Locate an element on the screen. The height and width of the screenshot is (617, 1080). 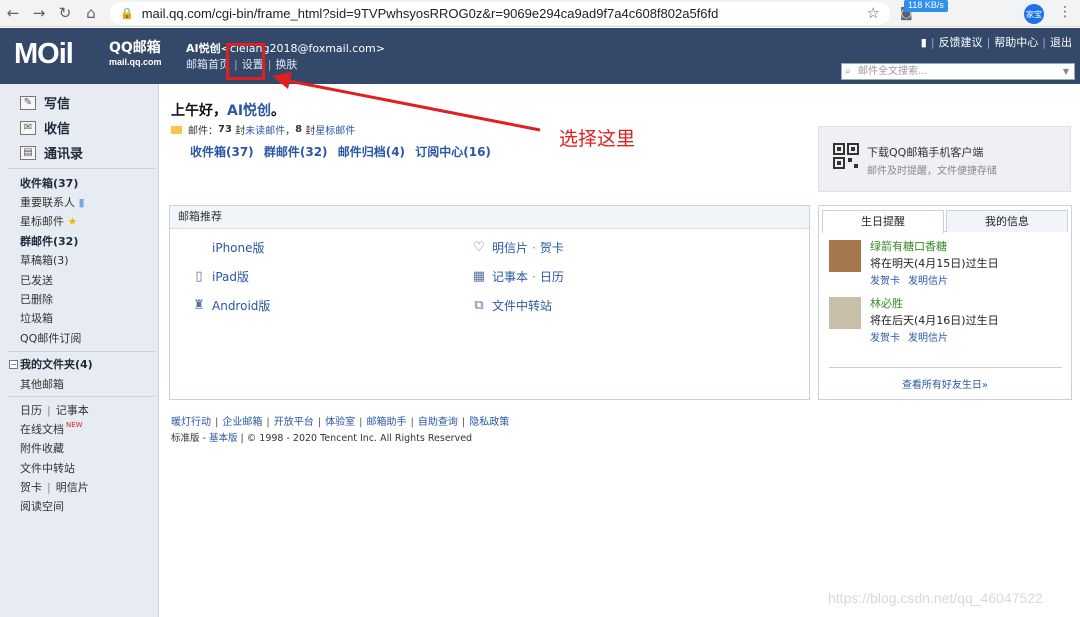
annotation-arrow is located at coordinates (406, 102).